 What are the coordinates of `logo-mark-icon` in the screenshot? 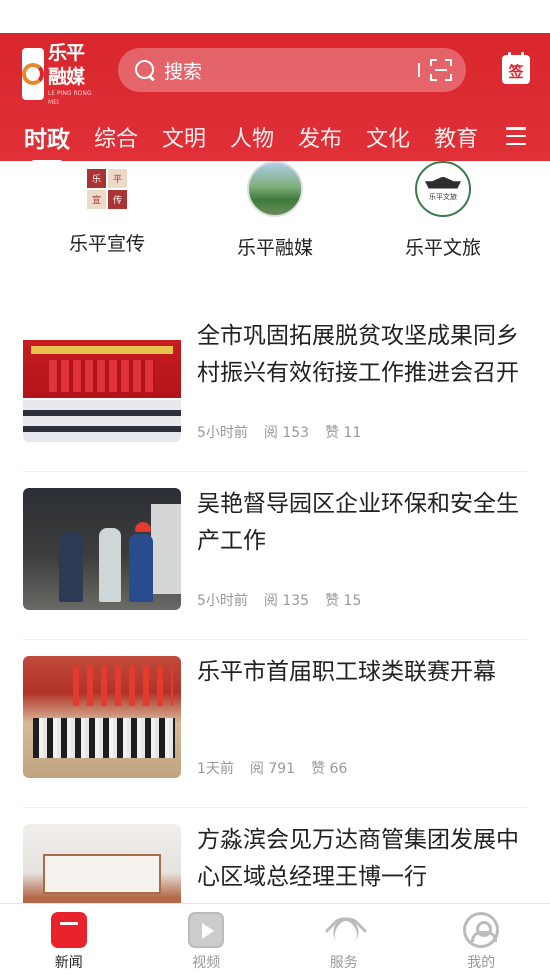 It's located at (33, 74).